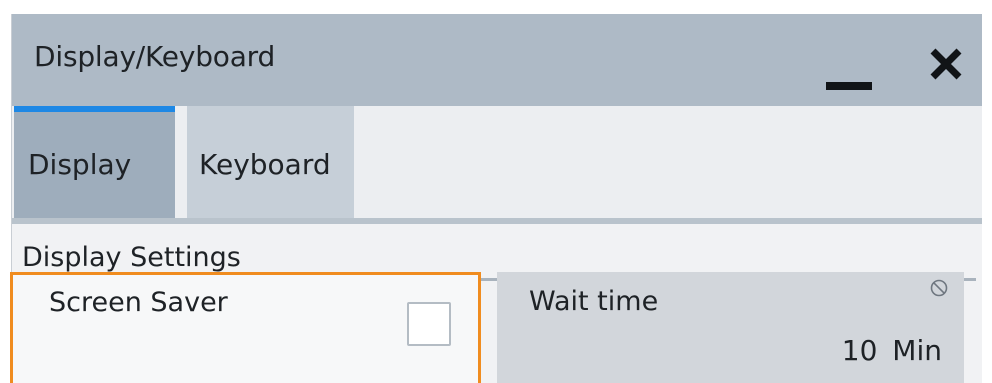 The width and height of the screenshot is (992, 383). Describe the element at coordinates (265, 164) in the screenshot. I see `tab-label: Keyboard` at that location.